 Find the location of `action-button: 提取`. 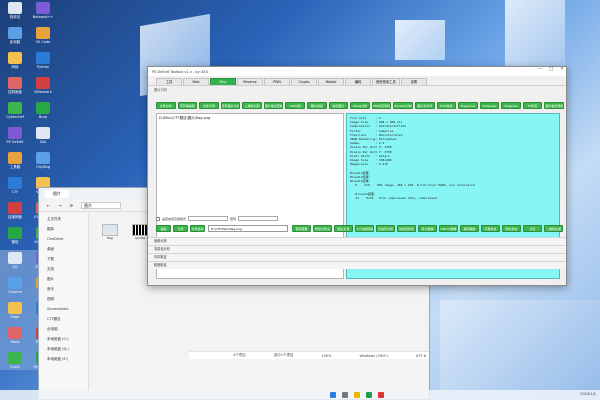

action-button: 提取 is located at coordinates (163, 228).